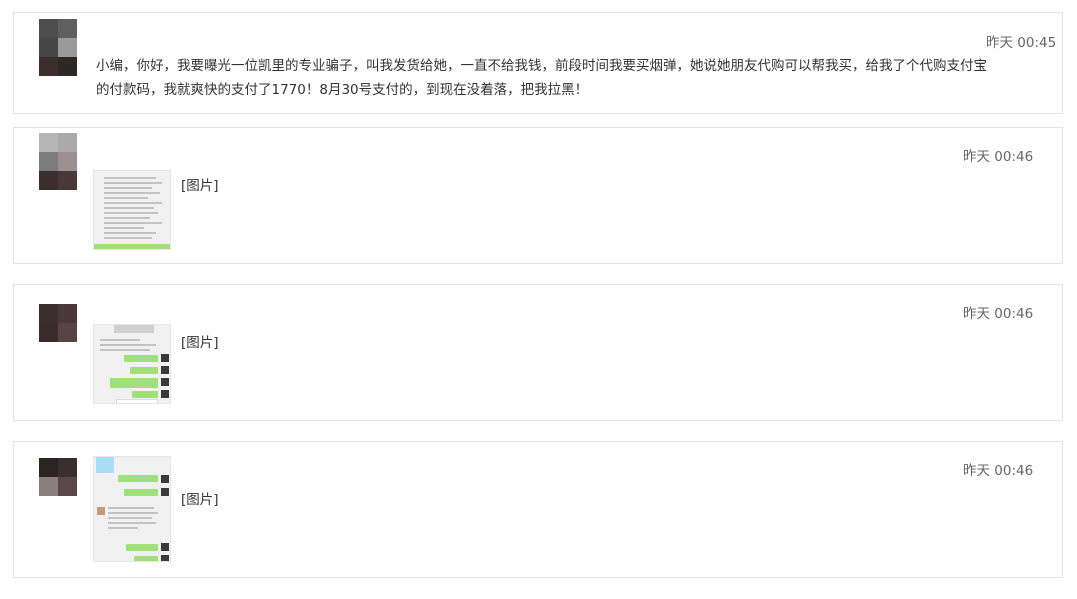 Image resolution: width=1077 pixels, height=599 pixels. I want to click on message-timestamp: 昨天 00:45, so click(1021, 43).